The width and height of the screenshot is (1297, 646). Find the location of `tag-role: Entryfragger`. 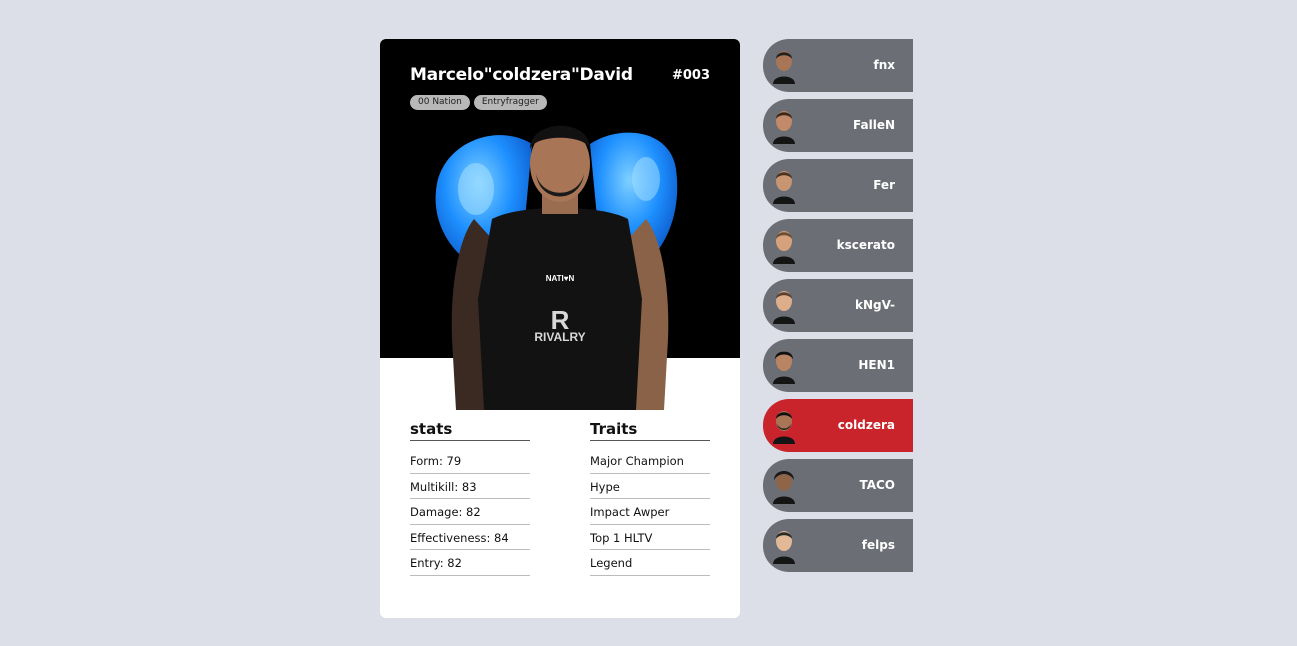

tag-role: Entryfragger is located at coordinates (510, 102).